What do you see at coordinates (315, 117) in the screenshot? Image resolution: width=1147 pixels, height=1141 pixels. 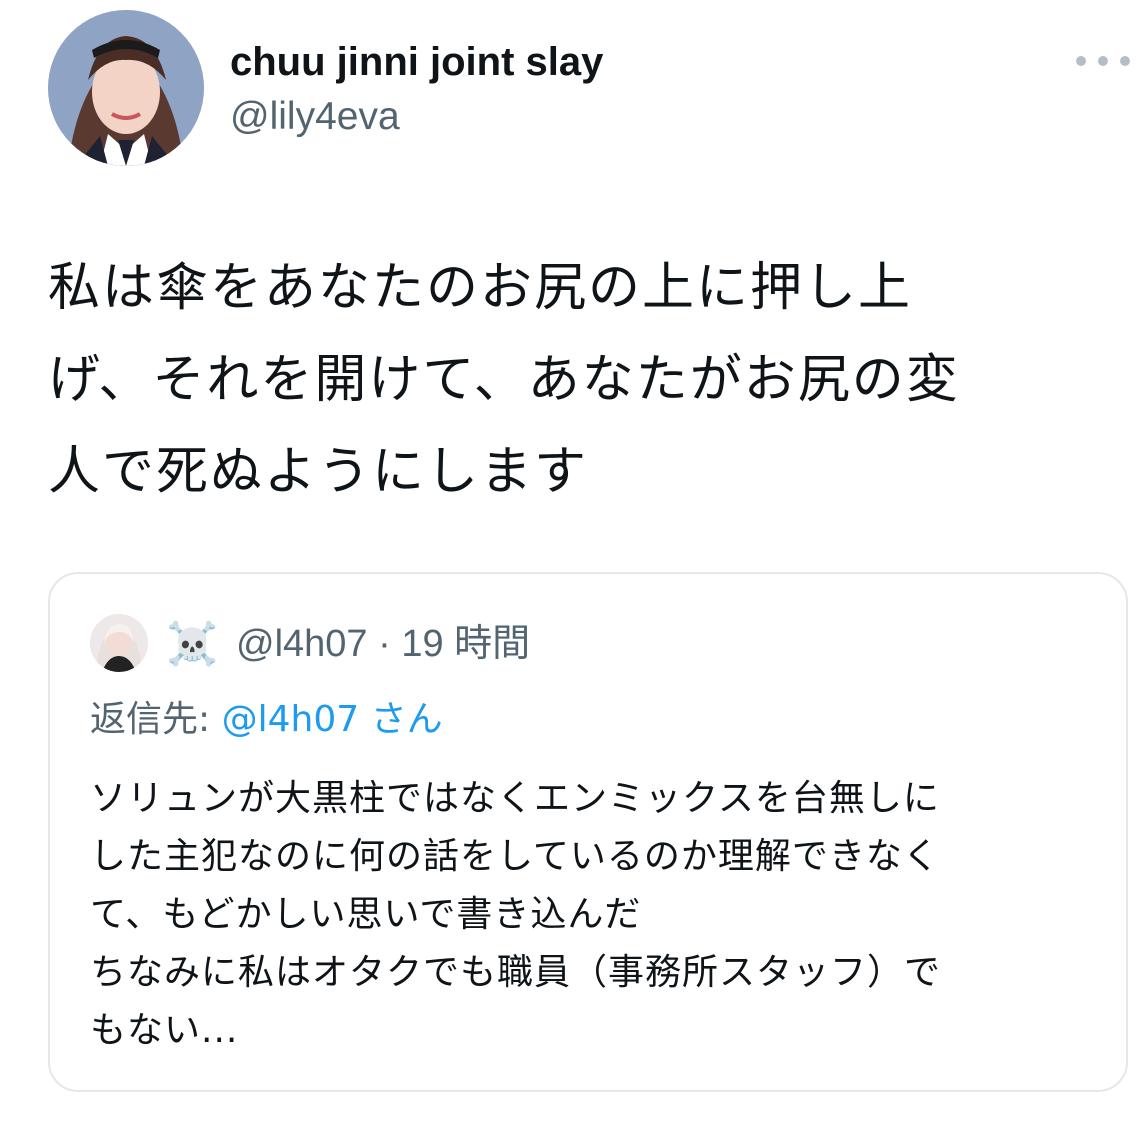 I see `author-handle: @lily4eva` at bounding box center [315, 117].